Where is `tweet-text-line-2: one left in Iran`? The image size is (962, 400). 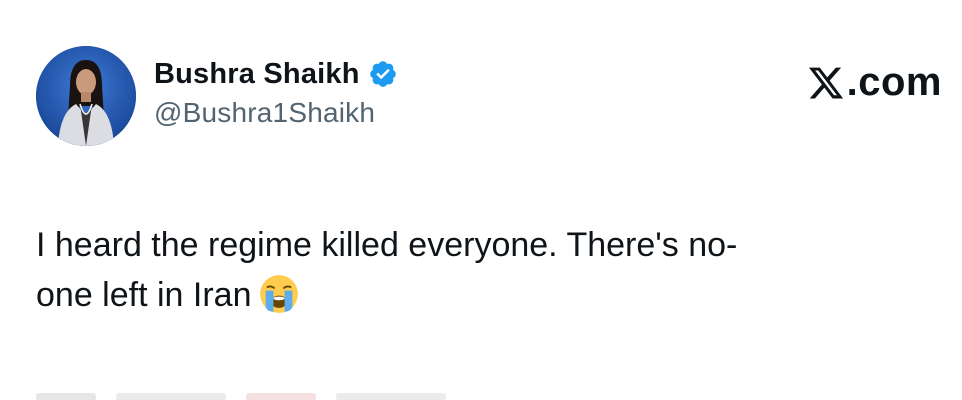
tweet-text-line-2: one left in Iran is located at coordinates (144, 295).